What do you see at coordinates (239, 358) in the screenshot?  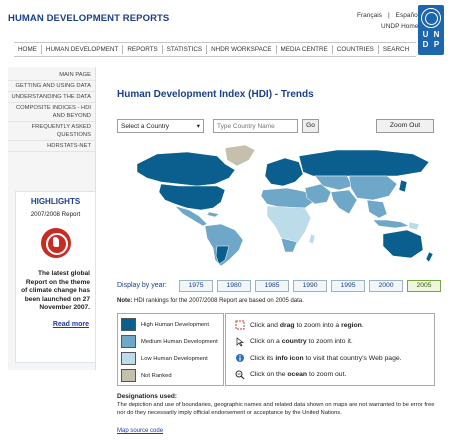 I see `info-icon` at bounding box center [239, 358].